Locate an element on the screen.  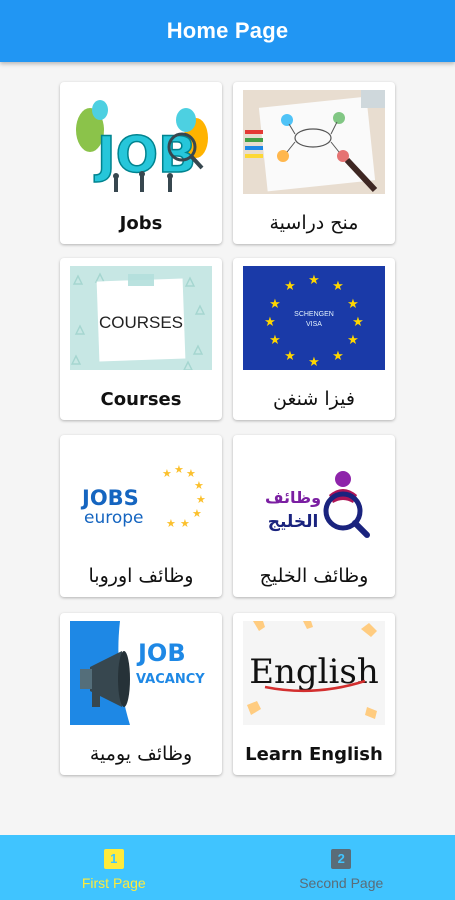
image-text: VACANCY is located at coordinates (170, 679).